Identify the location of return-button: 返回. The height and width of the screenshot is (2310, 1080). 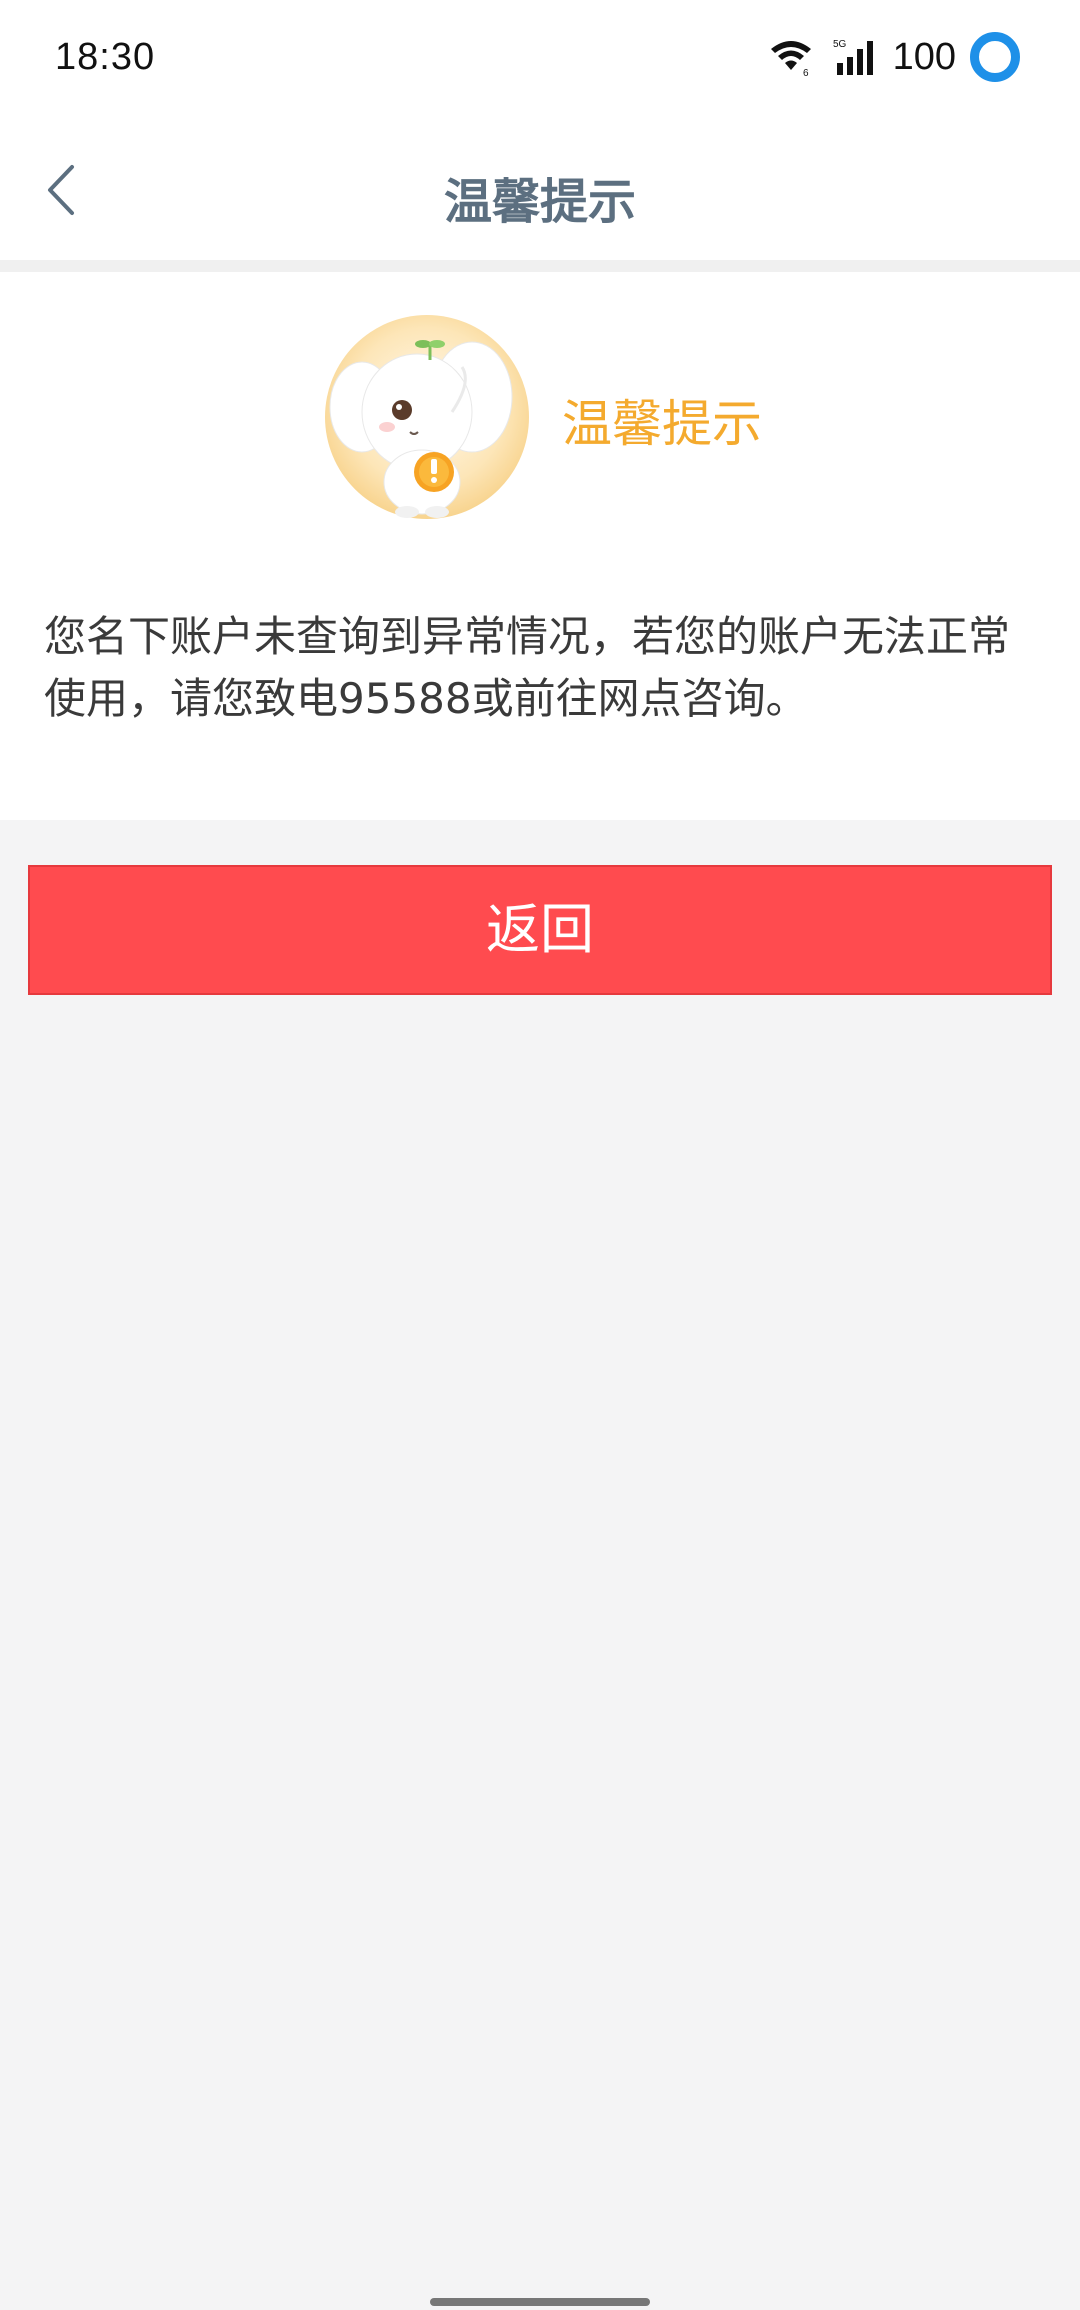
(540, 930).